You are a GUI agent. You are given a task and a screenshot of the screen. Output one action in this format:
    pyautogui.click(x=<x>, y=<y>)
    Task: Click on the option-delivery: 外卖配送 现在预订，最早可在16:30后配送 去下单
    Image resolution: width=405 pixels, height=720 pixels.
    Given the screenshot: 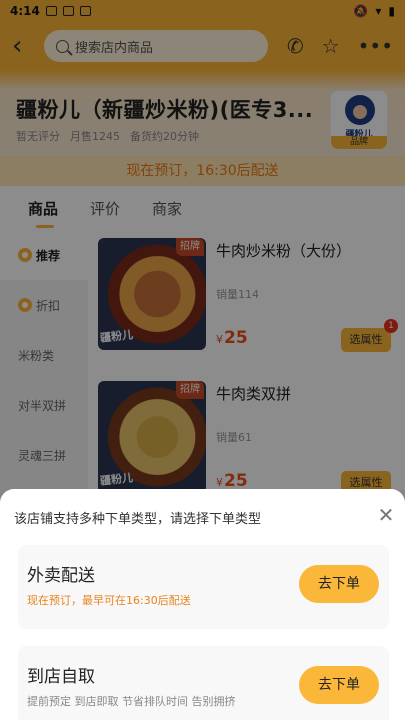 What is the action you would take?
    pyautogui.click(x=203, y=587)
    